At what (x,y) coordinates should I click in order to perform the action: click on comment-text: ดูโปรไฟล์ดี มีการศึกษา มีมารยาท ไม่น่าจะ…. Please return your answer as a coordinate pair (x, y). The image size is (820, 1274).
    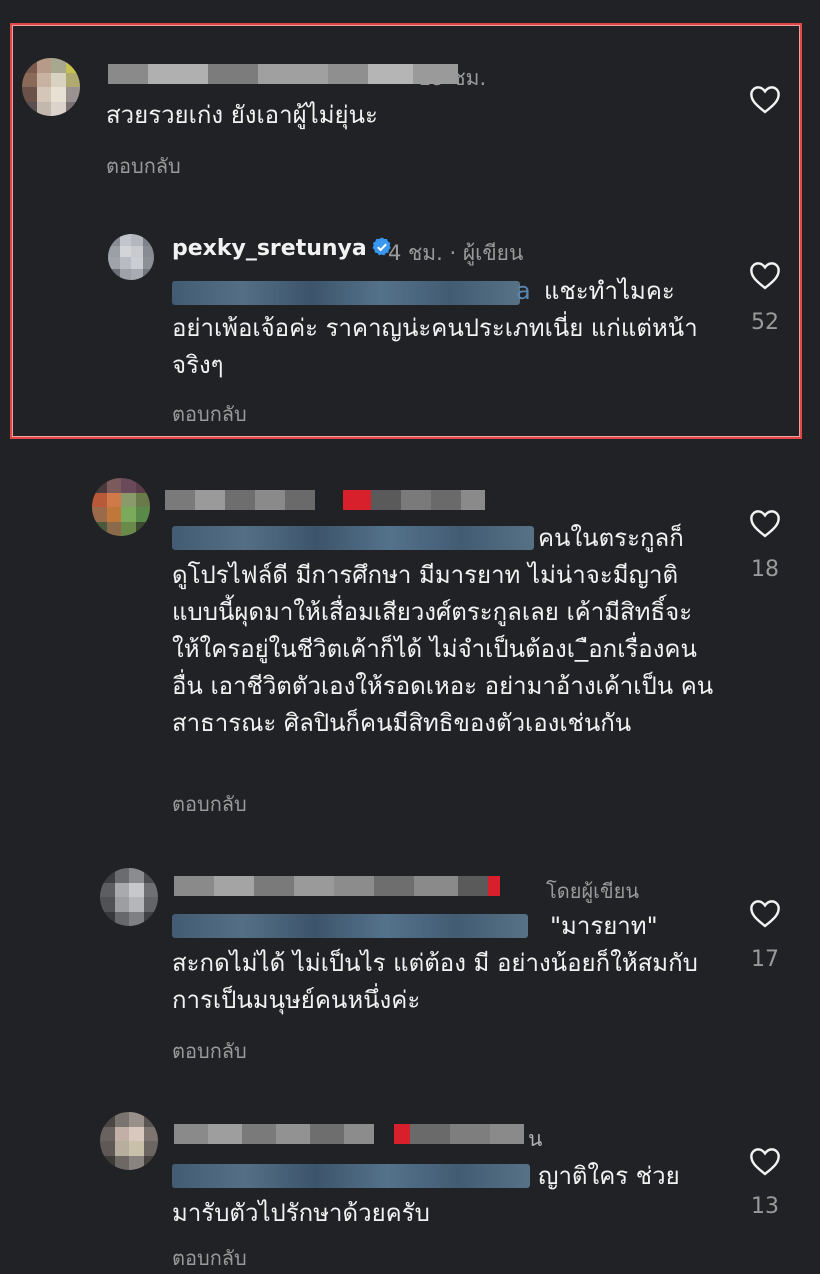
    Looking at the image, I should click on (443, 649).